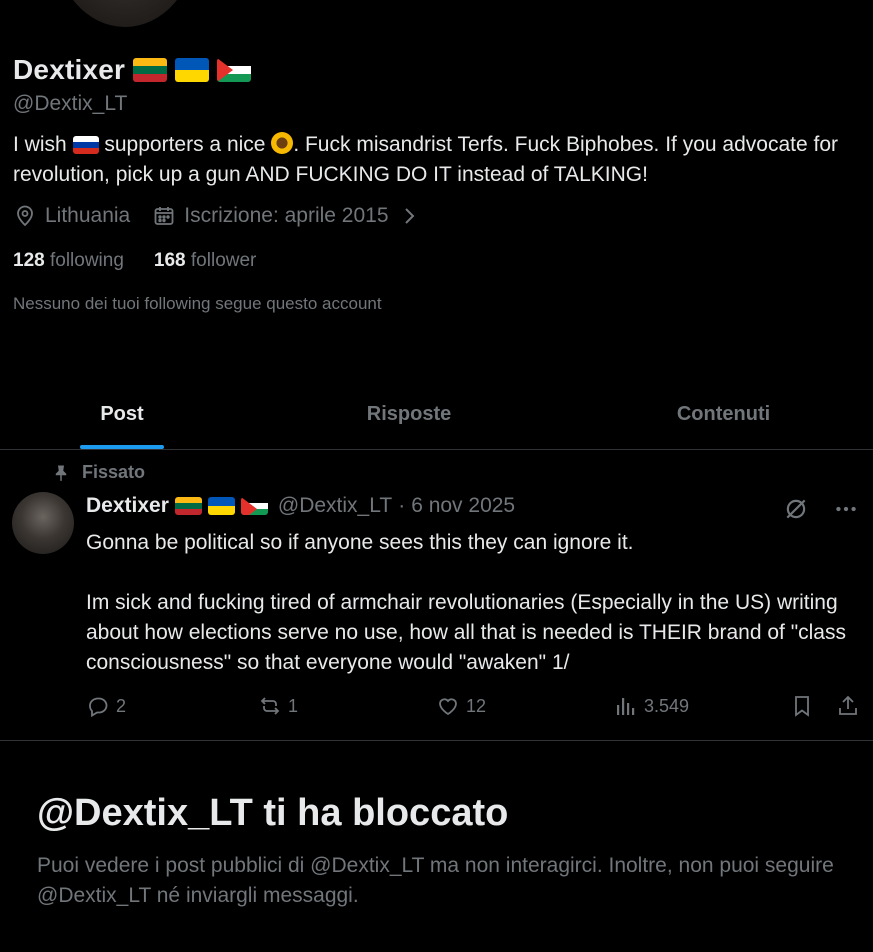 This screenshot has width=873, height=952. I want to click on calendar-icon, so click(164, 216).